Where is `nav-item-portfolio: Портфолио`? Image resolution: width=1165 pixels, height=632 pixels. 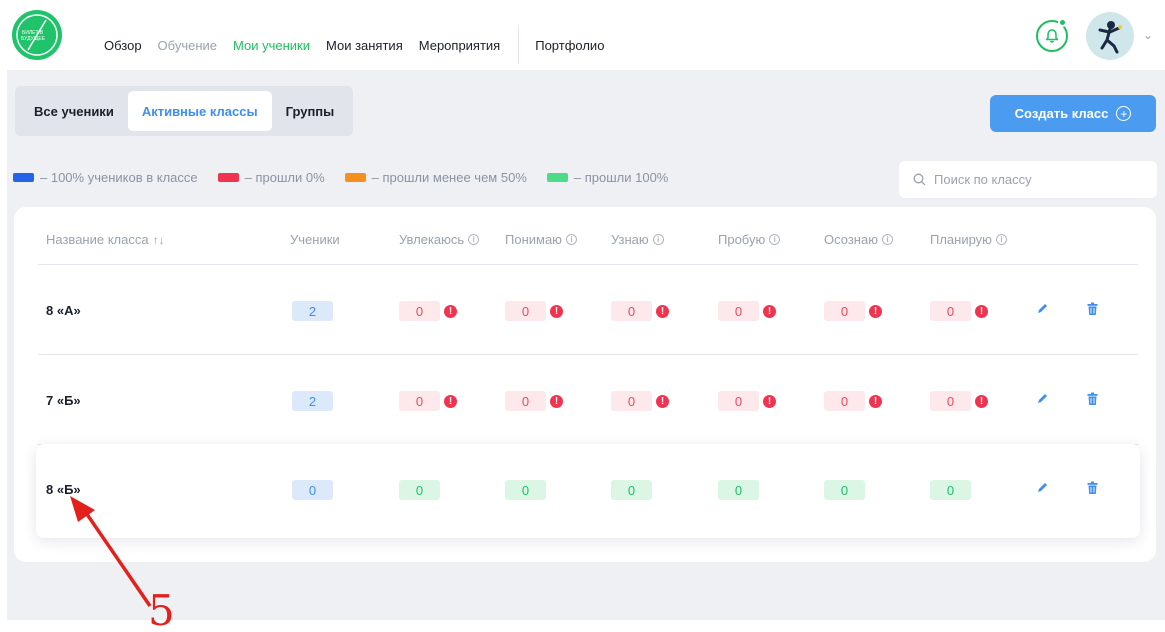 nav-item-portfolio: Портфолио is located at coordinates (569, 45).